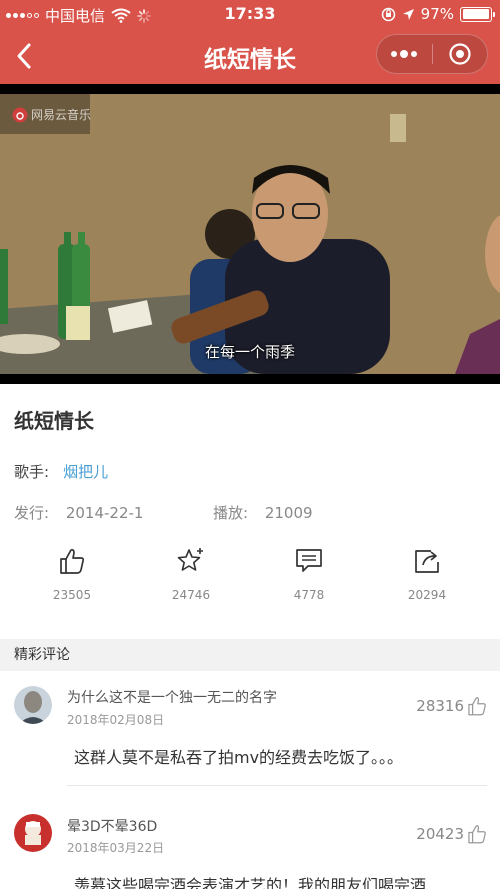  What do you see at coordinates (190, 559) in the screenshot?
I see `star-plus-icon` at bounding box center [190, 559].